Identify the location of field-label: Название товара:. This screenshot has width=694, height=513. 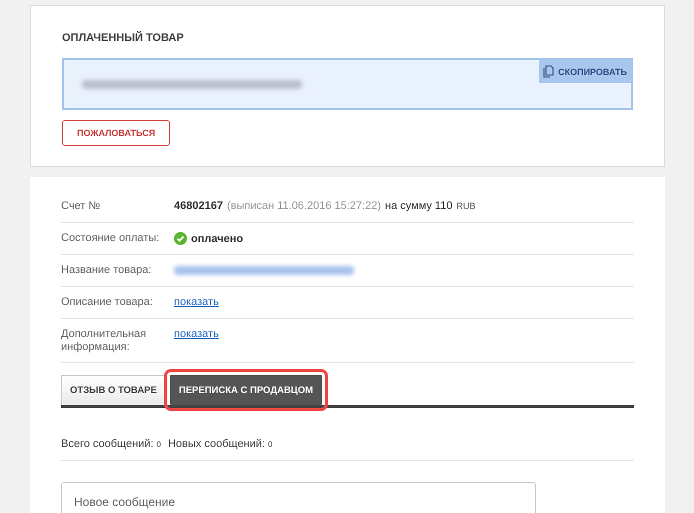
(106, 270).